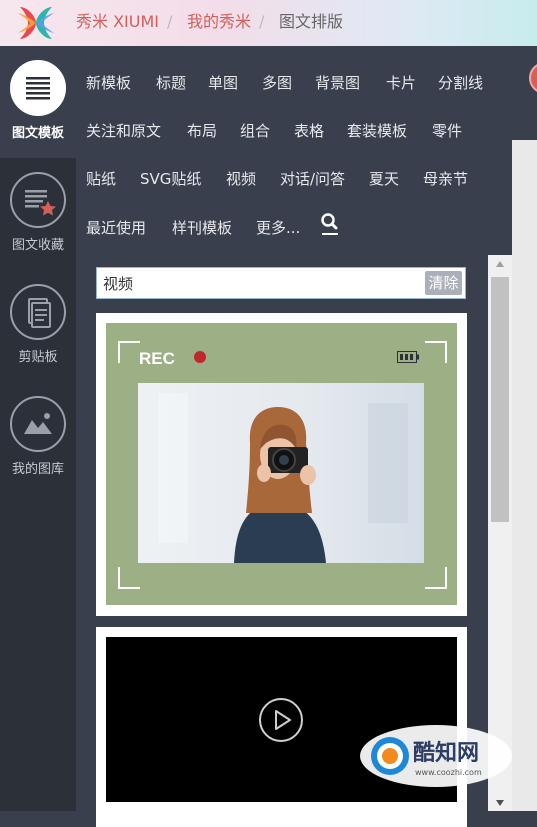 This screenshot has width=537, height=827. Describe the element at coordinates (117, 22) in the screenshot. I see `breadcrumb-home-link: 秀米 XIUMI` at that location.